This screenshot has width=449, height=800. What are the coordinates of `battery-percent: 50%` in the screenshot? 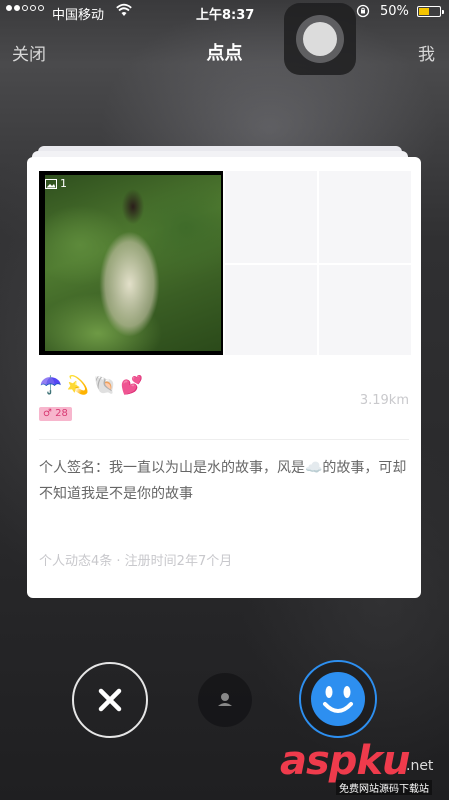 It's located at (394, 11).